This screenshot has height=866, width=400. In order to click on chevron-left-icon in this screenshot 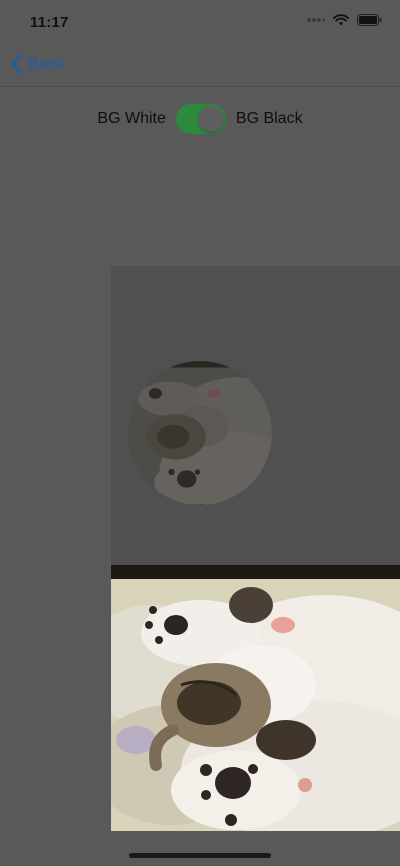, I will do `click(17, 64)`.